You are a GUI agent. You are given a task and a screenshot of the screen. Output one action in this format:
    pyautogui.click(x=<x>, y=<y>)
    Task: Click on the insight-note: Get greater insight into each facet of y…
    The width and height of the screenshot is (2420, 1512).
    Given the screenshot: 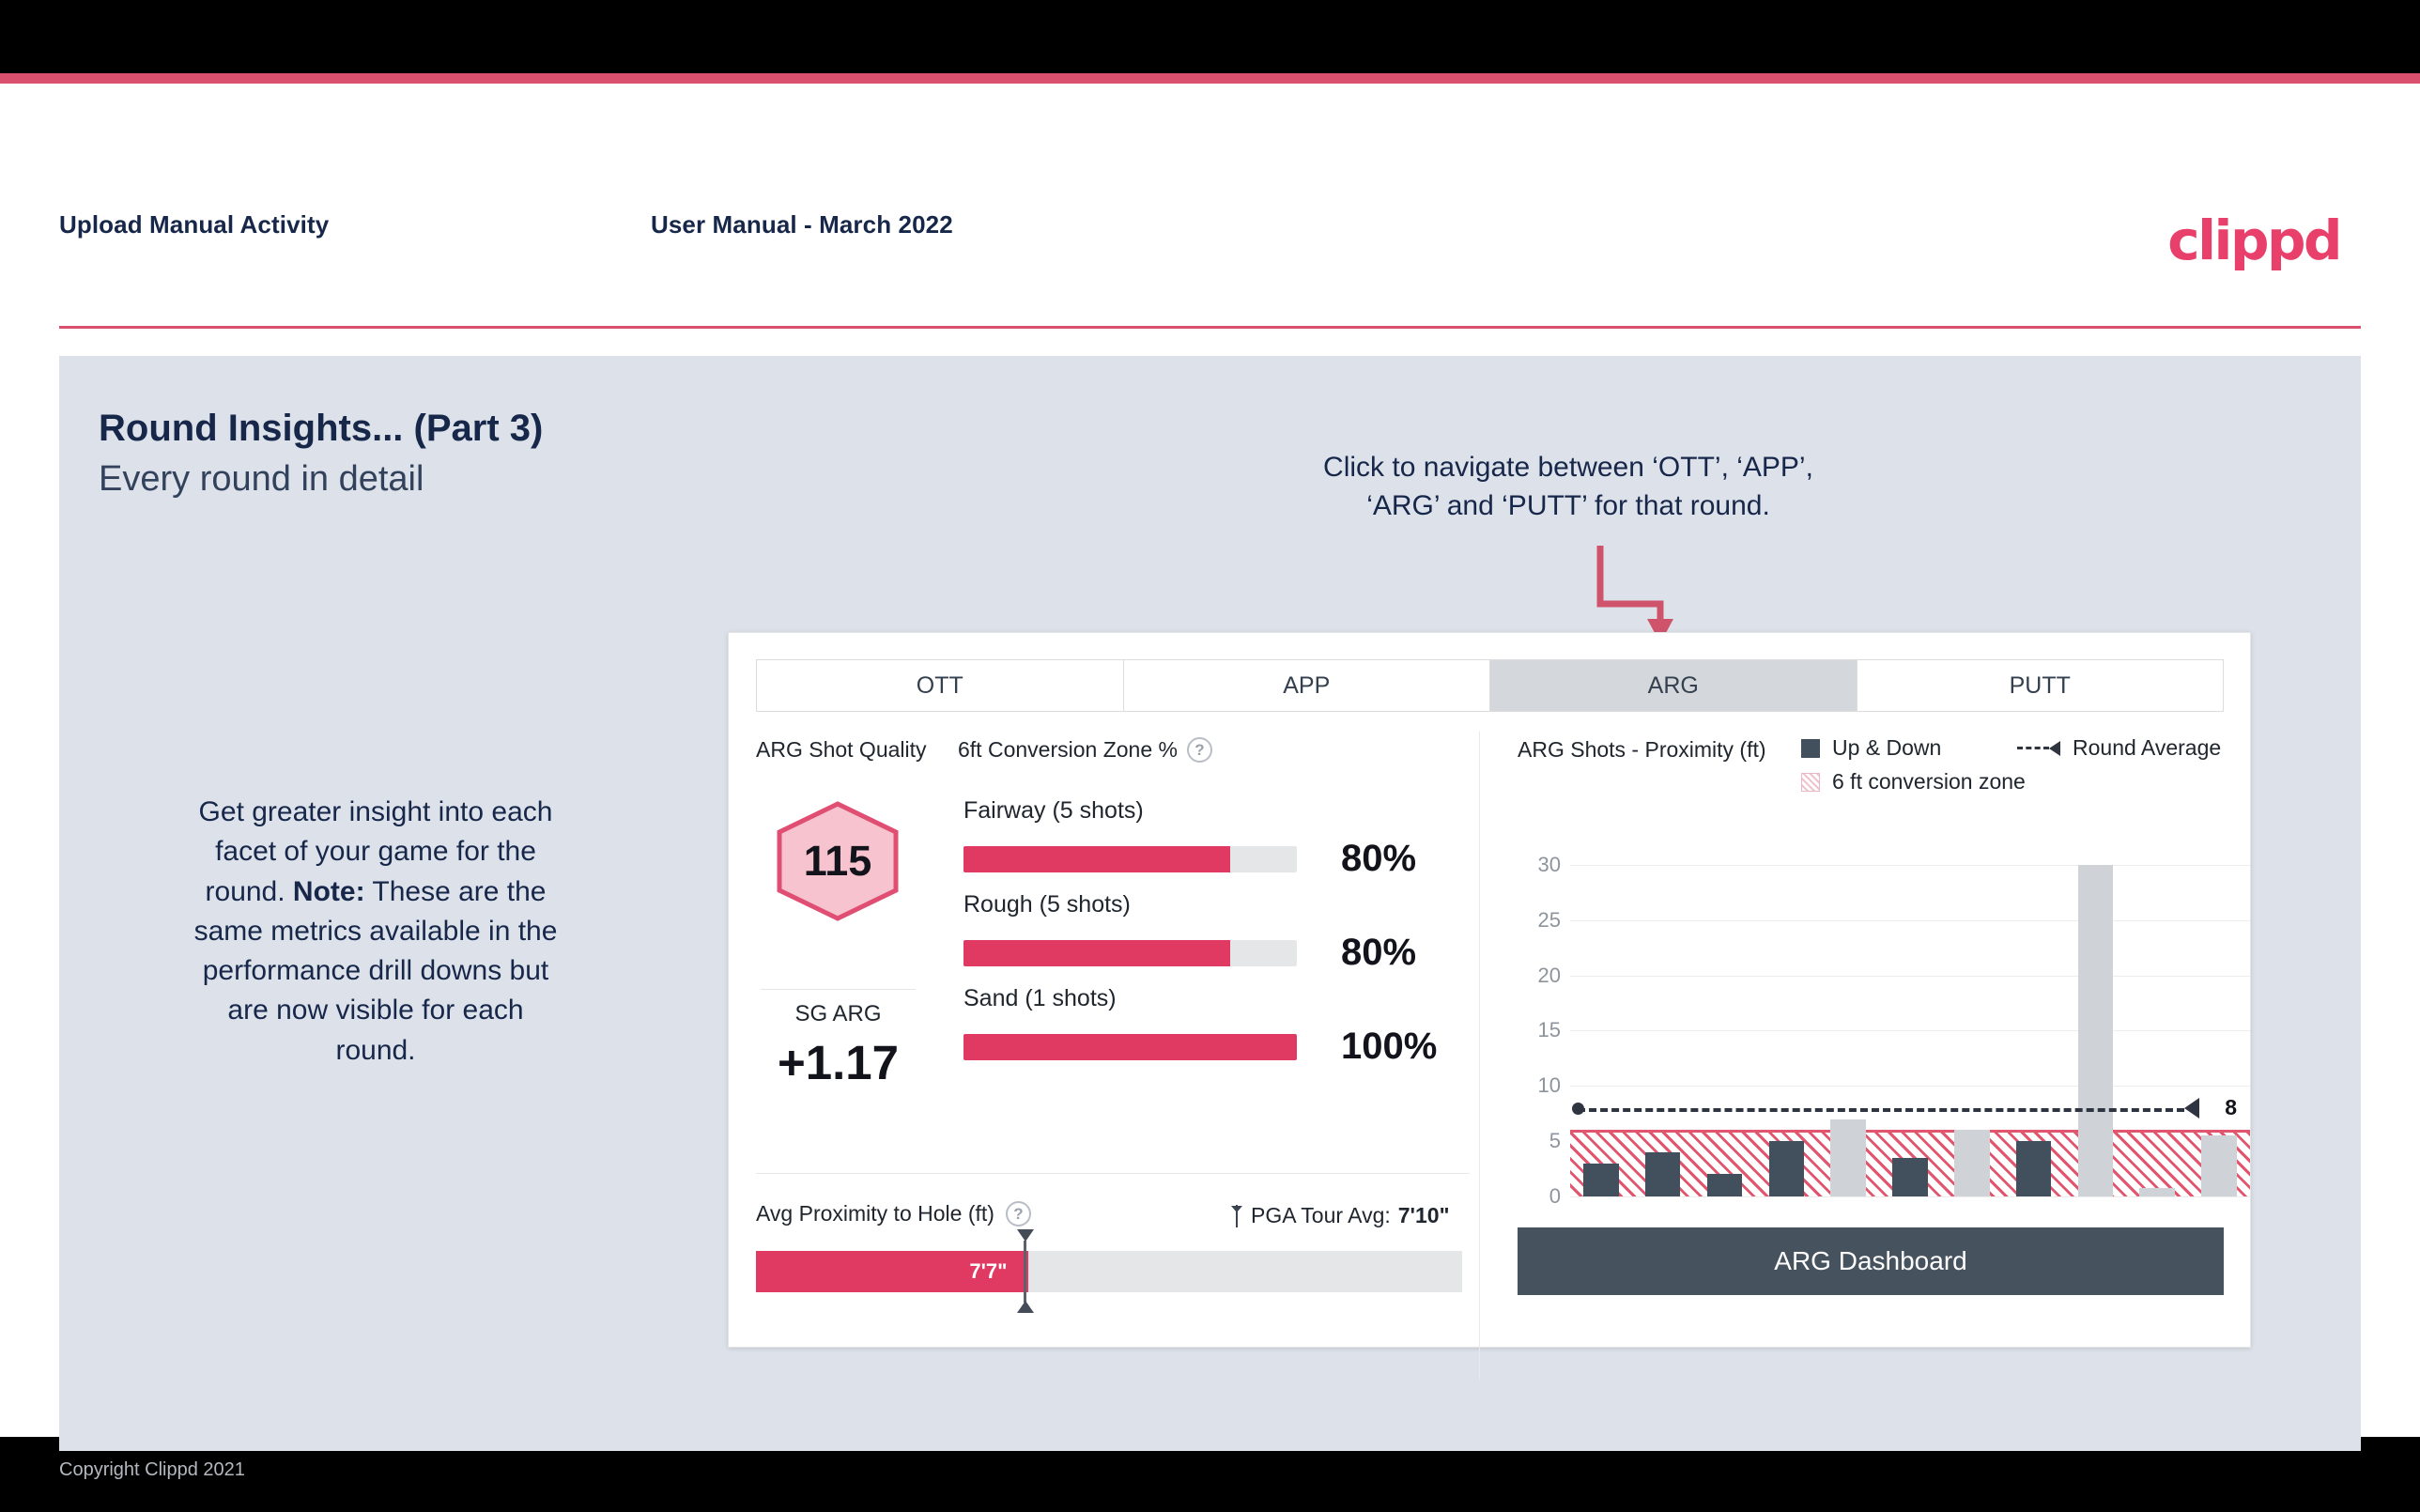 What is the action you would take?
    pyautogui.click(x=376, y=932)
    